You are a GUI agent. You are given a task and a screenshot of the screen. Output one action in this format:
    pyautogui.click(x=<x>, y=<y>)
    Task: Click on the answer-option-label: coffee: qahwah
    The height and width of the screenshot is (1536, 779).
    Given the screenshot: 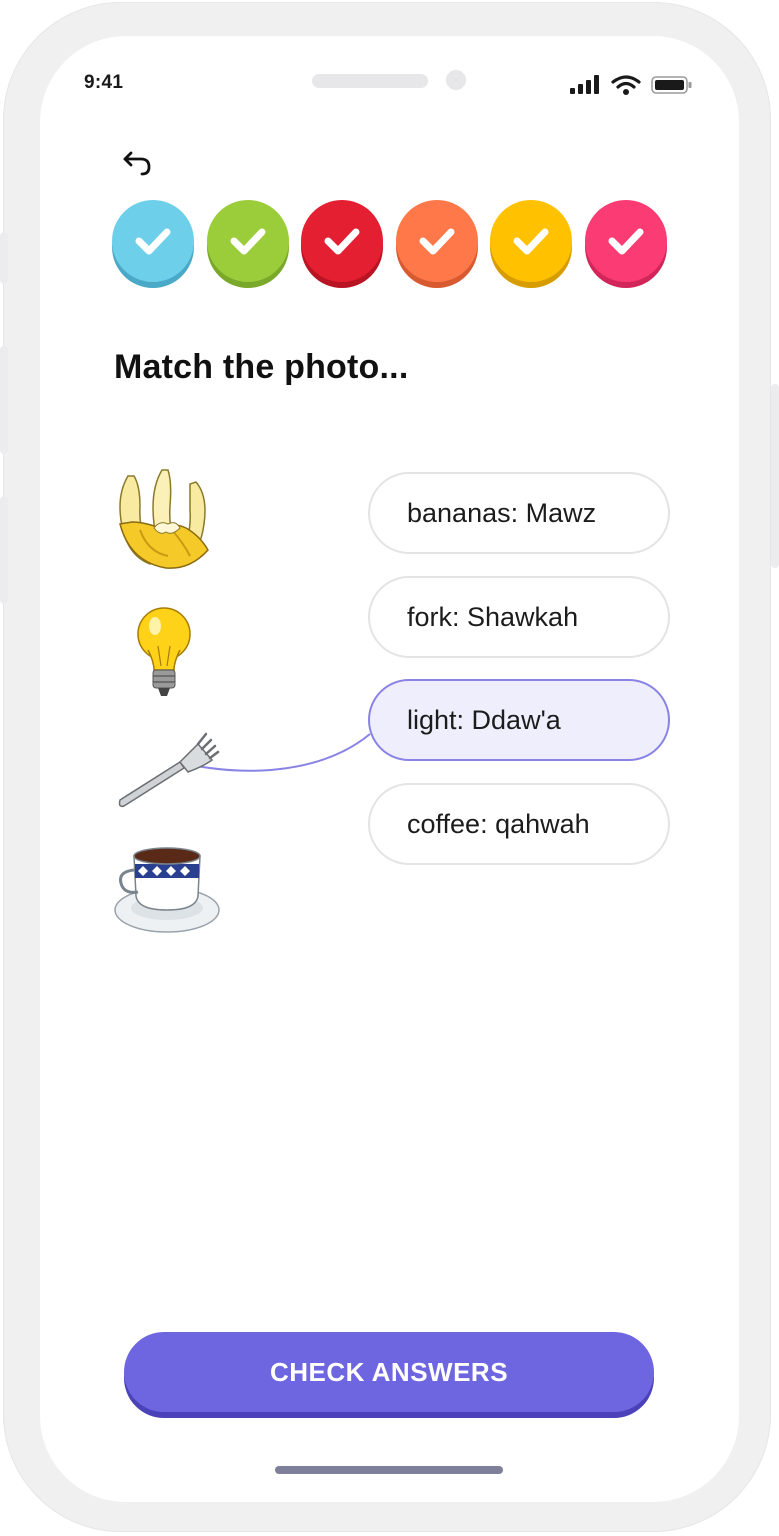 What is the action you would take?
    pyautogui.click(x=498, y=823)
    